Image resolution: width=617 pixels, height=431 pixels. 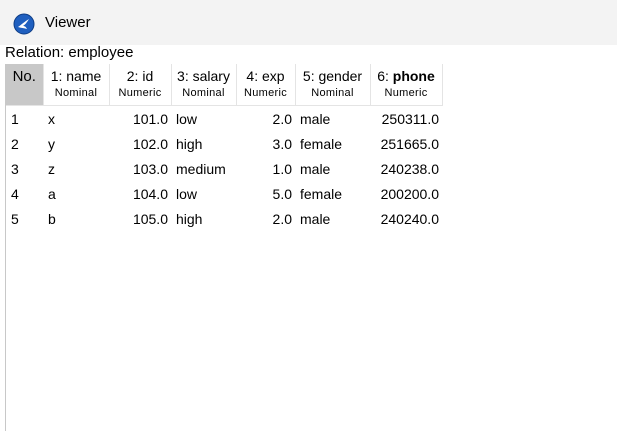 I want to click on cell-phone: 200200.0, so click(x=406, y=193).